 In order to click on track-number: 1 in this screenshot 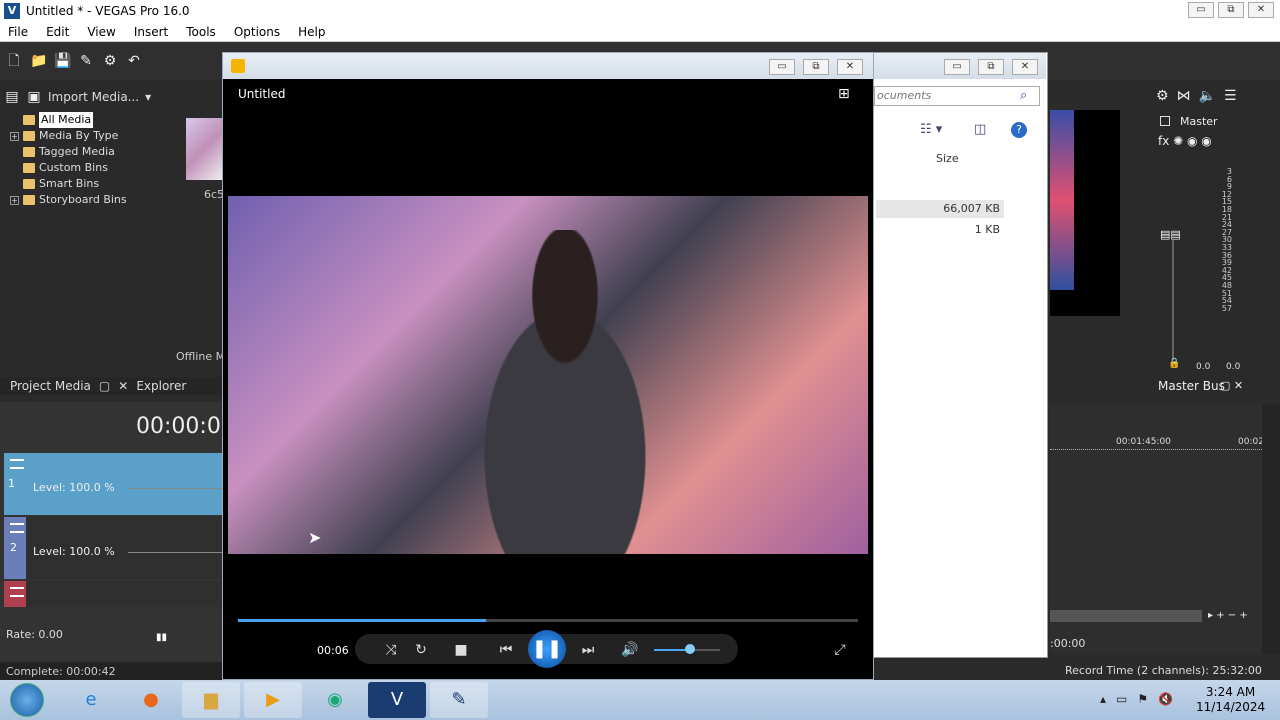, I will do `click(11, 483)`.